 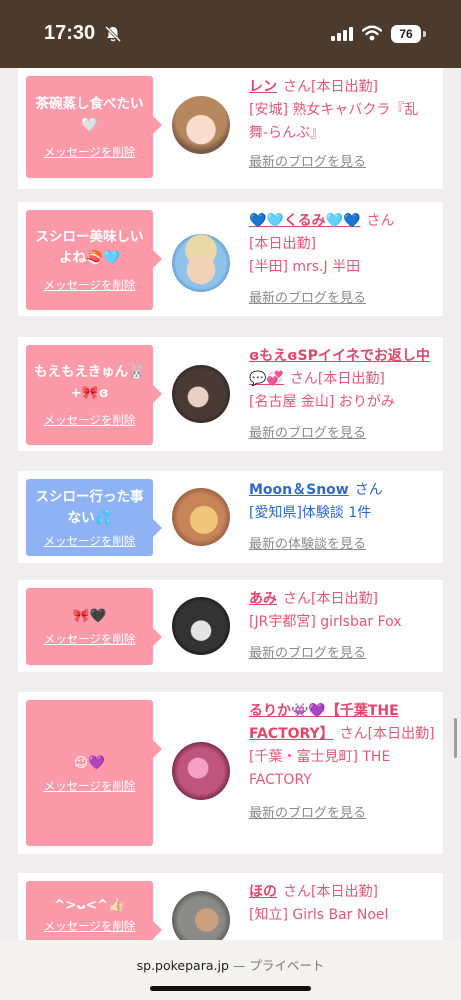 What do you see at coordinates (319, 915) in the screenshot?
I see `shop-name: [知立] Girls Bar Noel` at bounding box center [319, 915].